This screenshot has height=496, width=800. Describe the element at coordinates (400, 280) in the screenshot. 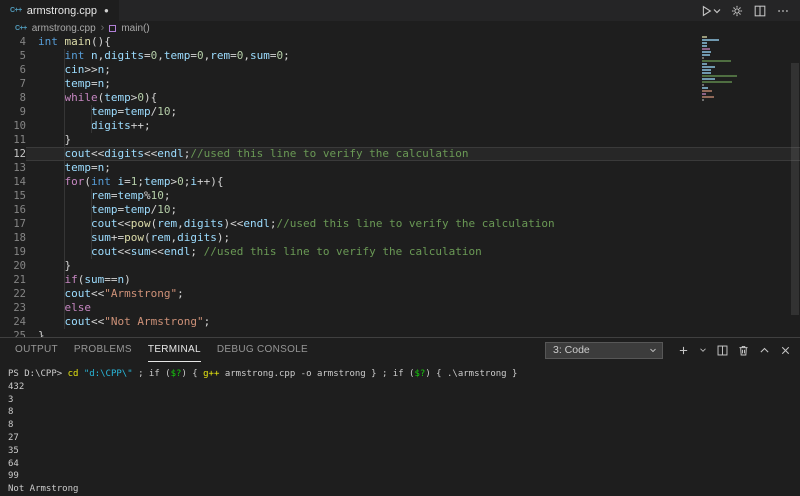

I see `code-line: 21 if(sum==n)` at that location.